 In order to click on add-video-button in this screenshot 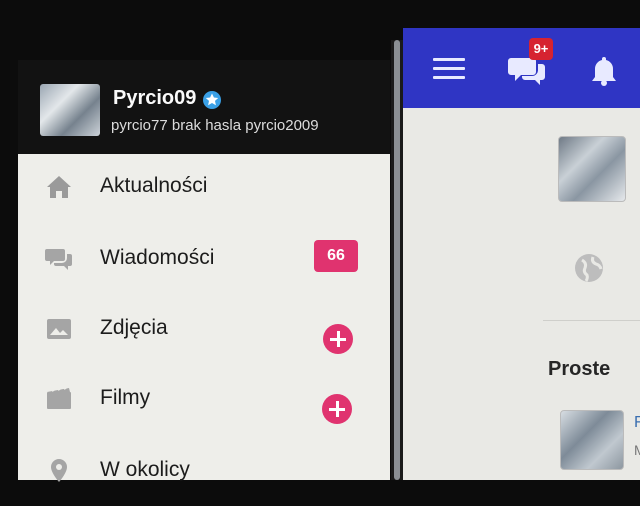, I will do `click(337, 409)`.